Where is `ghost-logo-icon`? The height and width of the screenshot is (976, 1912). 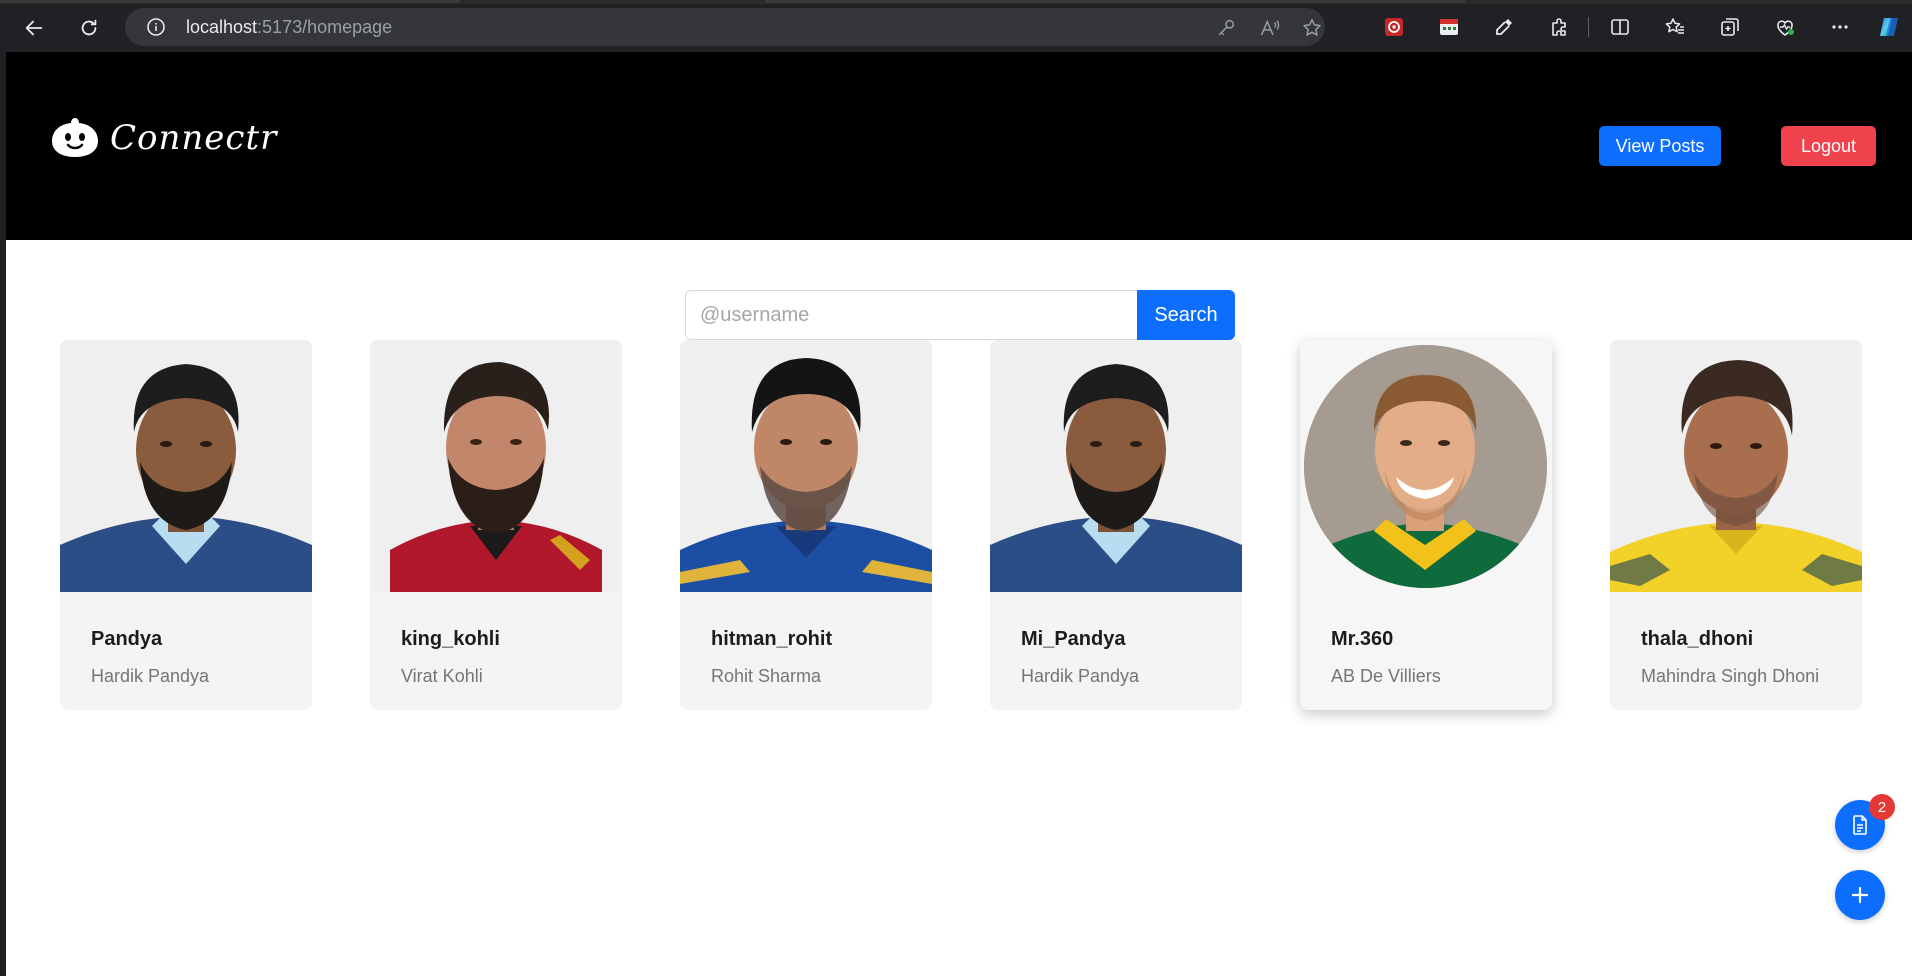 ghost-logo-icon is located at coordinates (75, 137).